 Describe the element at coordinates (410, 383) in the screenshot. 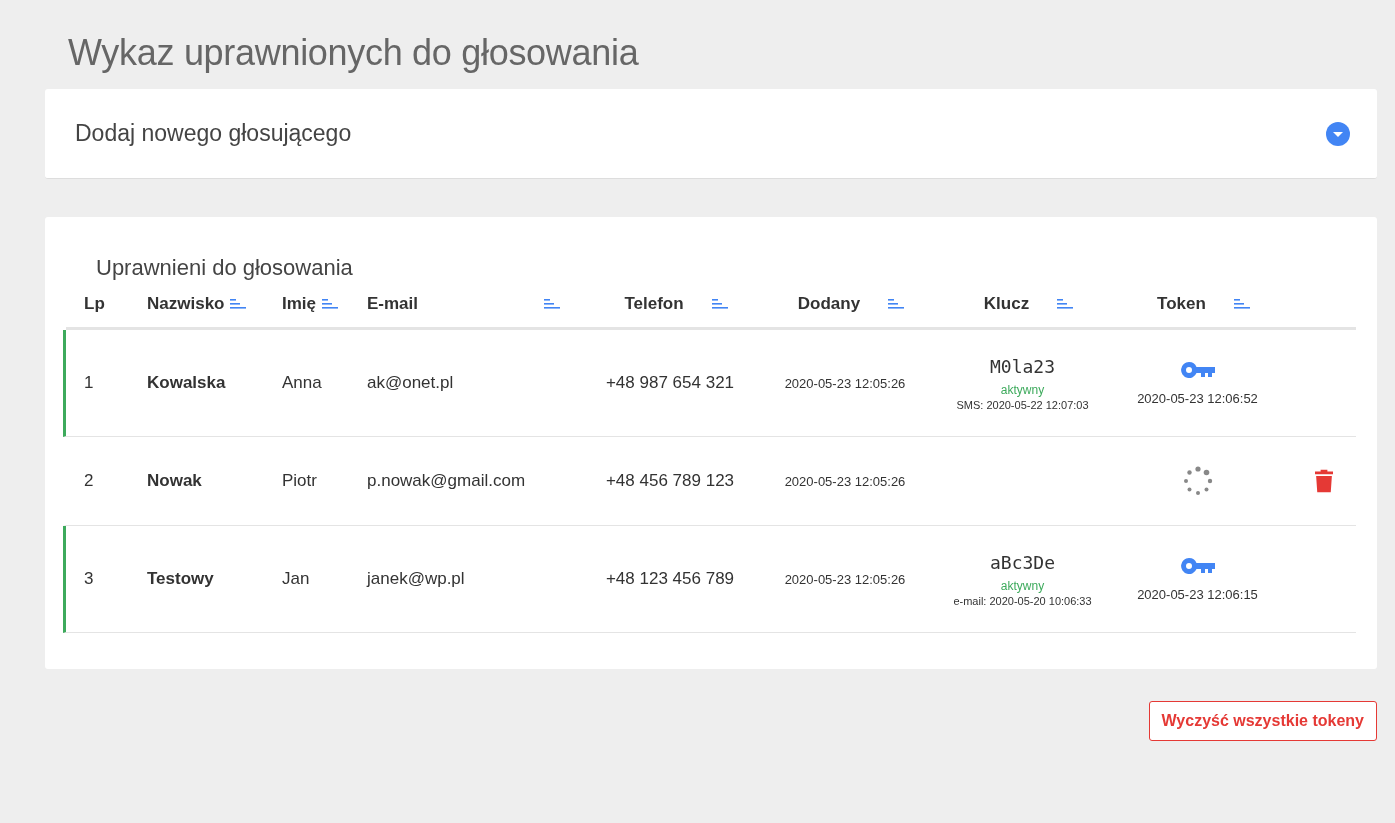

I see `table-cell-text: ak@onet.pl` at that location.